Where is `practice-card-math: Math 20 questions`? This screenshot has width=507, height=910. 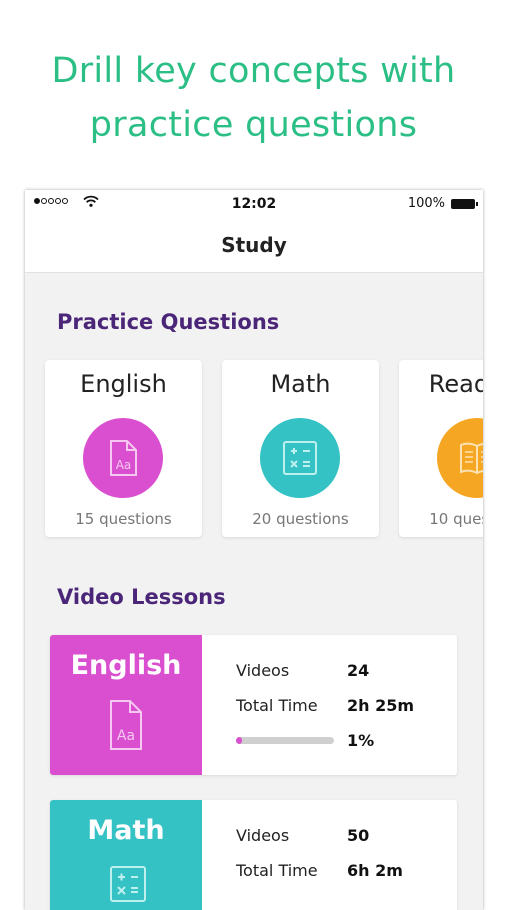
practice-card-math: Math 20 questions is located at coordinates (300, 448).